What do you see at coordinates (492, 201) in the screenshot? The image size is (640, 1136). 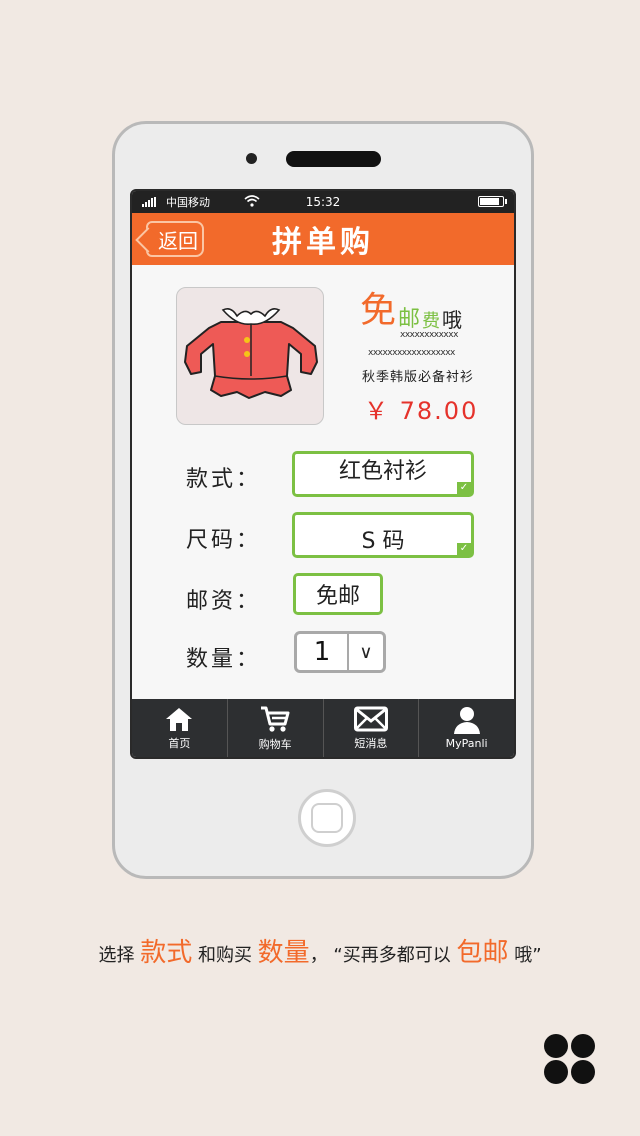 I see `battery-icon` at bounding box center [492, 201].